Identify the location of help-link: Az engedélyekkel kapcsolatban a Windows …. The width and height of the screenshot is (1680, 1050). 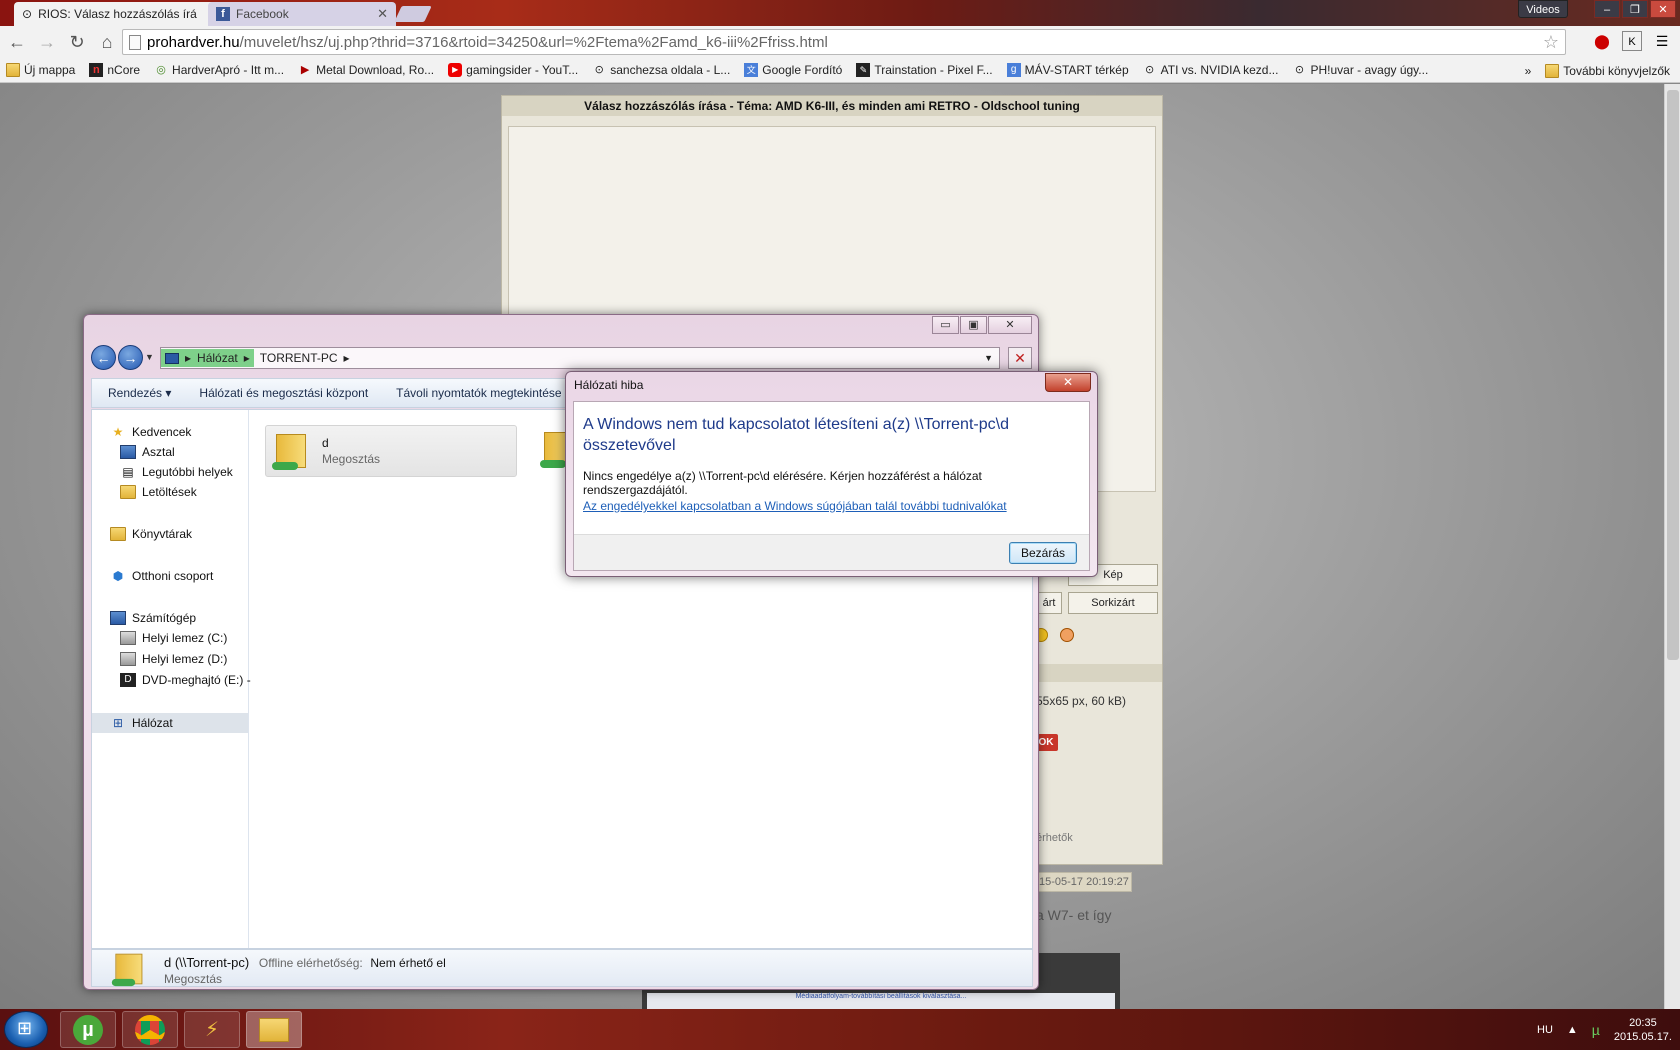
(795, 506).